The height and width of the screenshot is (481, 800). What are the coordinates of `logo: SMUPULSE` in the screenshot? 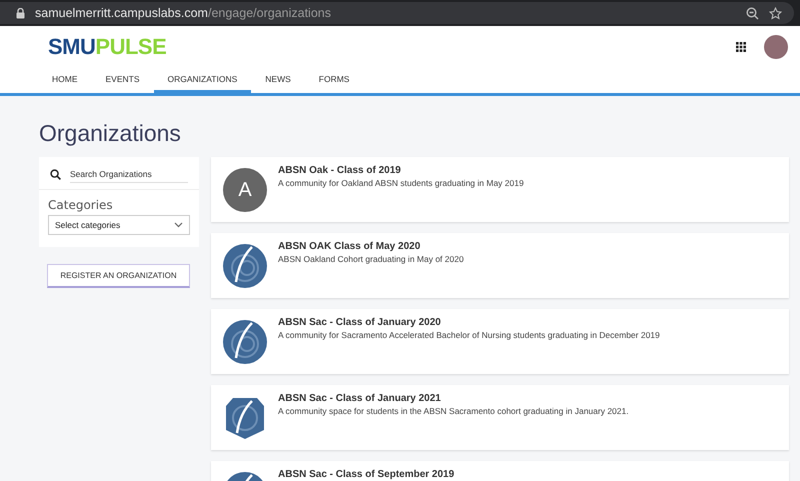 It's located at (107, 47).